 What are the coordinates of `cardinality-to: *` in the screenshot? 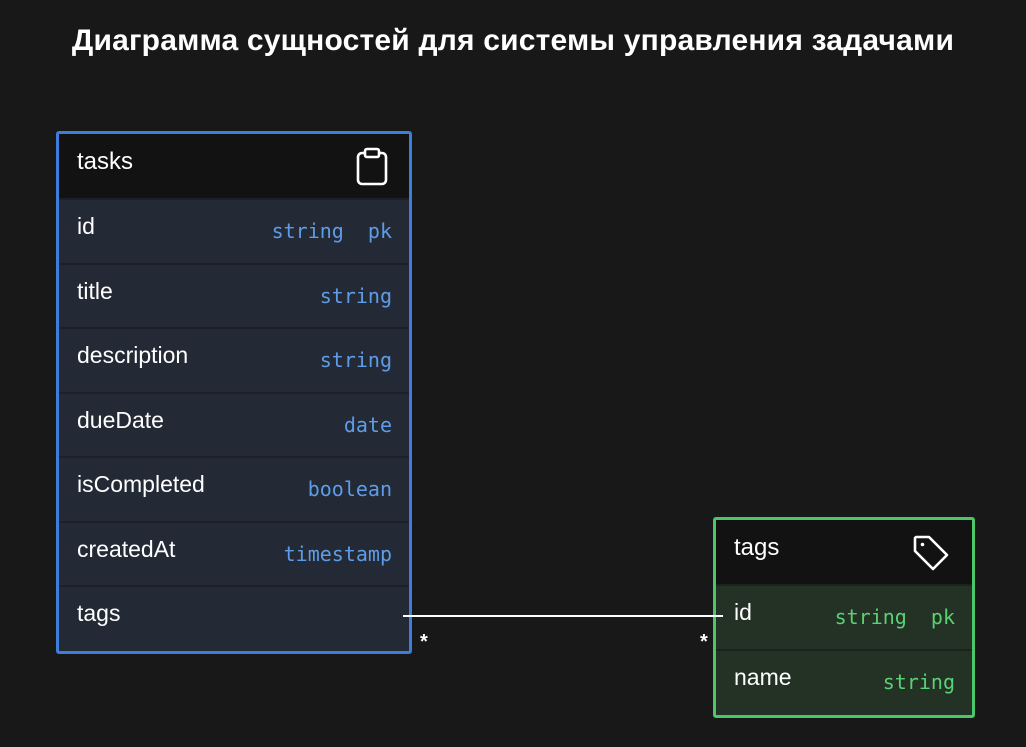 It's located at (704, 642).